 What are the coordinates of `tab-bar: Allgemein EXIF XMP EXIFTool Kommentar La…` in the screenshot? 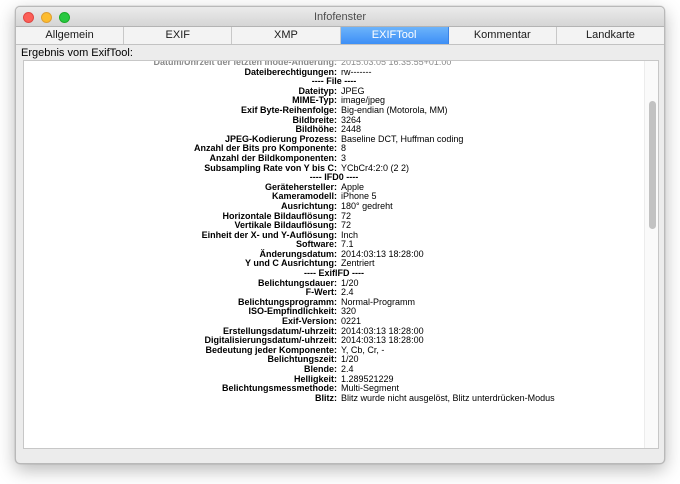 It's located at (340, 36).